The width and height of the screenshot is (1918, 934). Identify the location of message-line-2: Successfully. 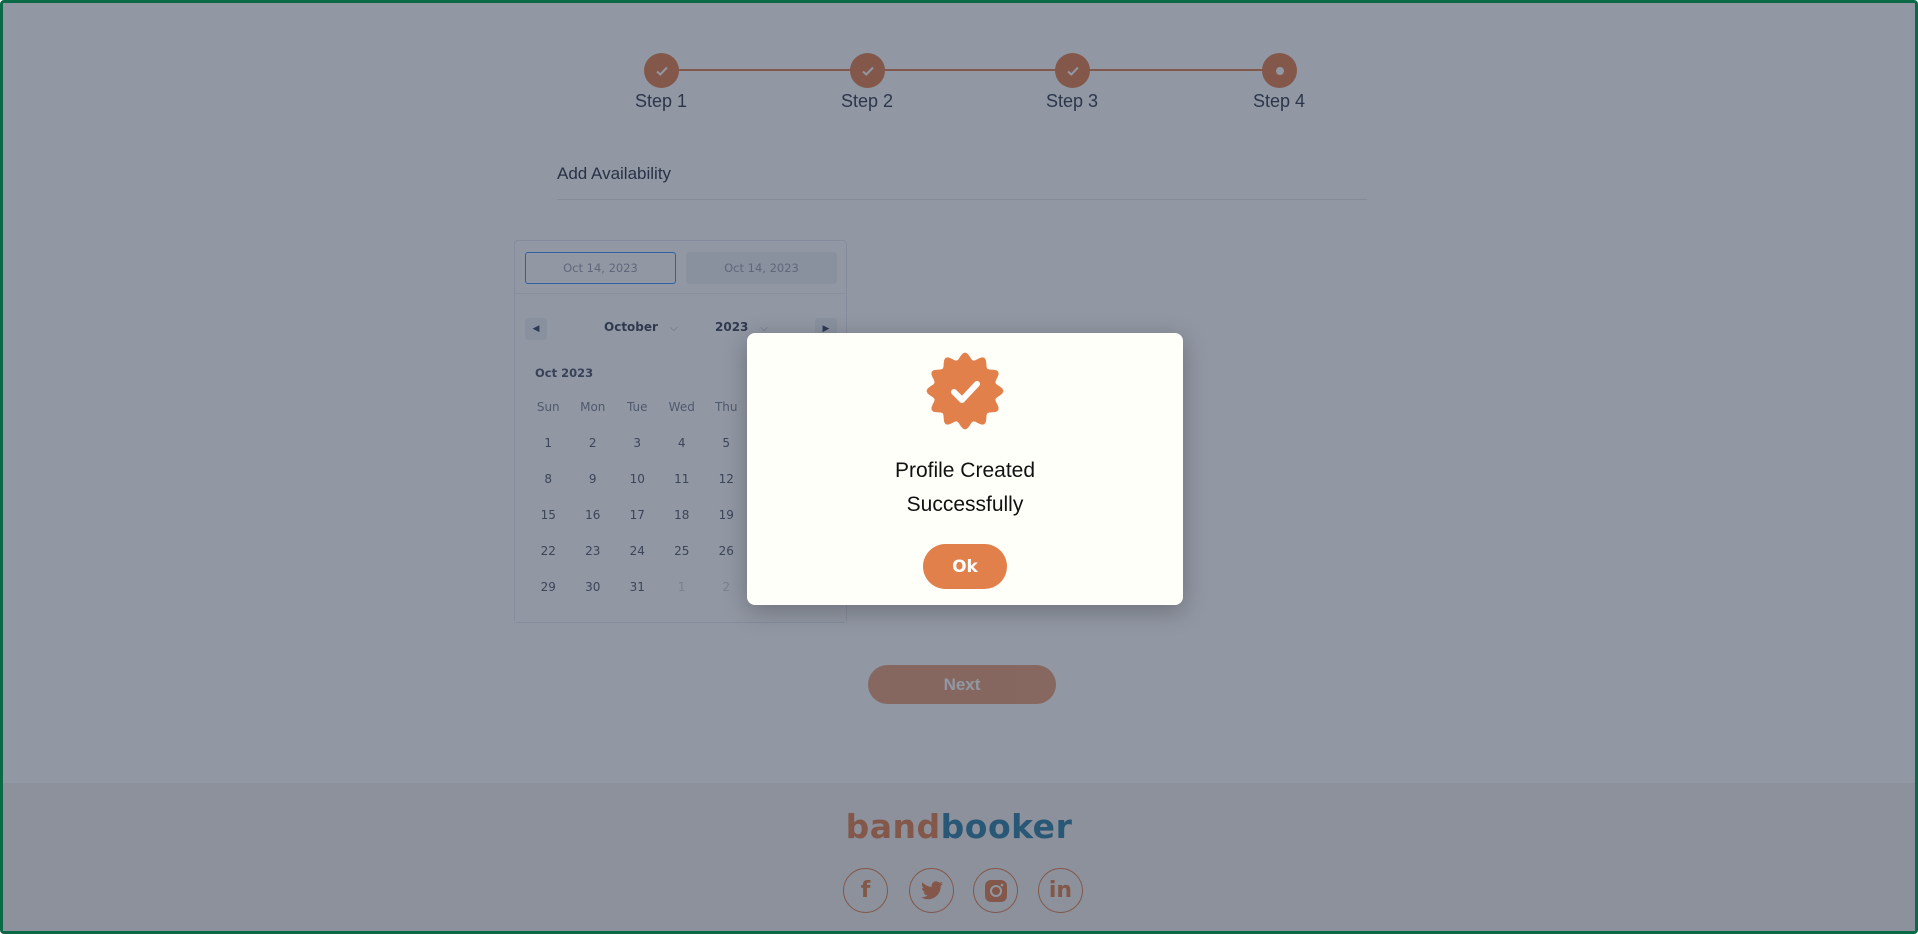
(965, 504).